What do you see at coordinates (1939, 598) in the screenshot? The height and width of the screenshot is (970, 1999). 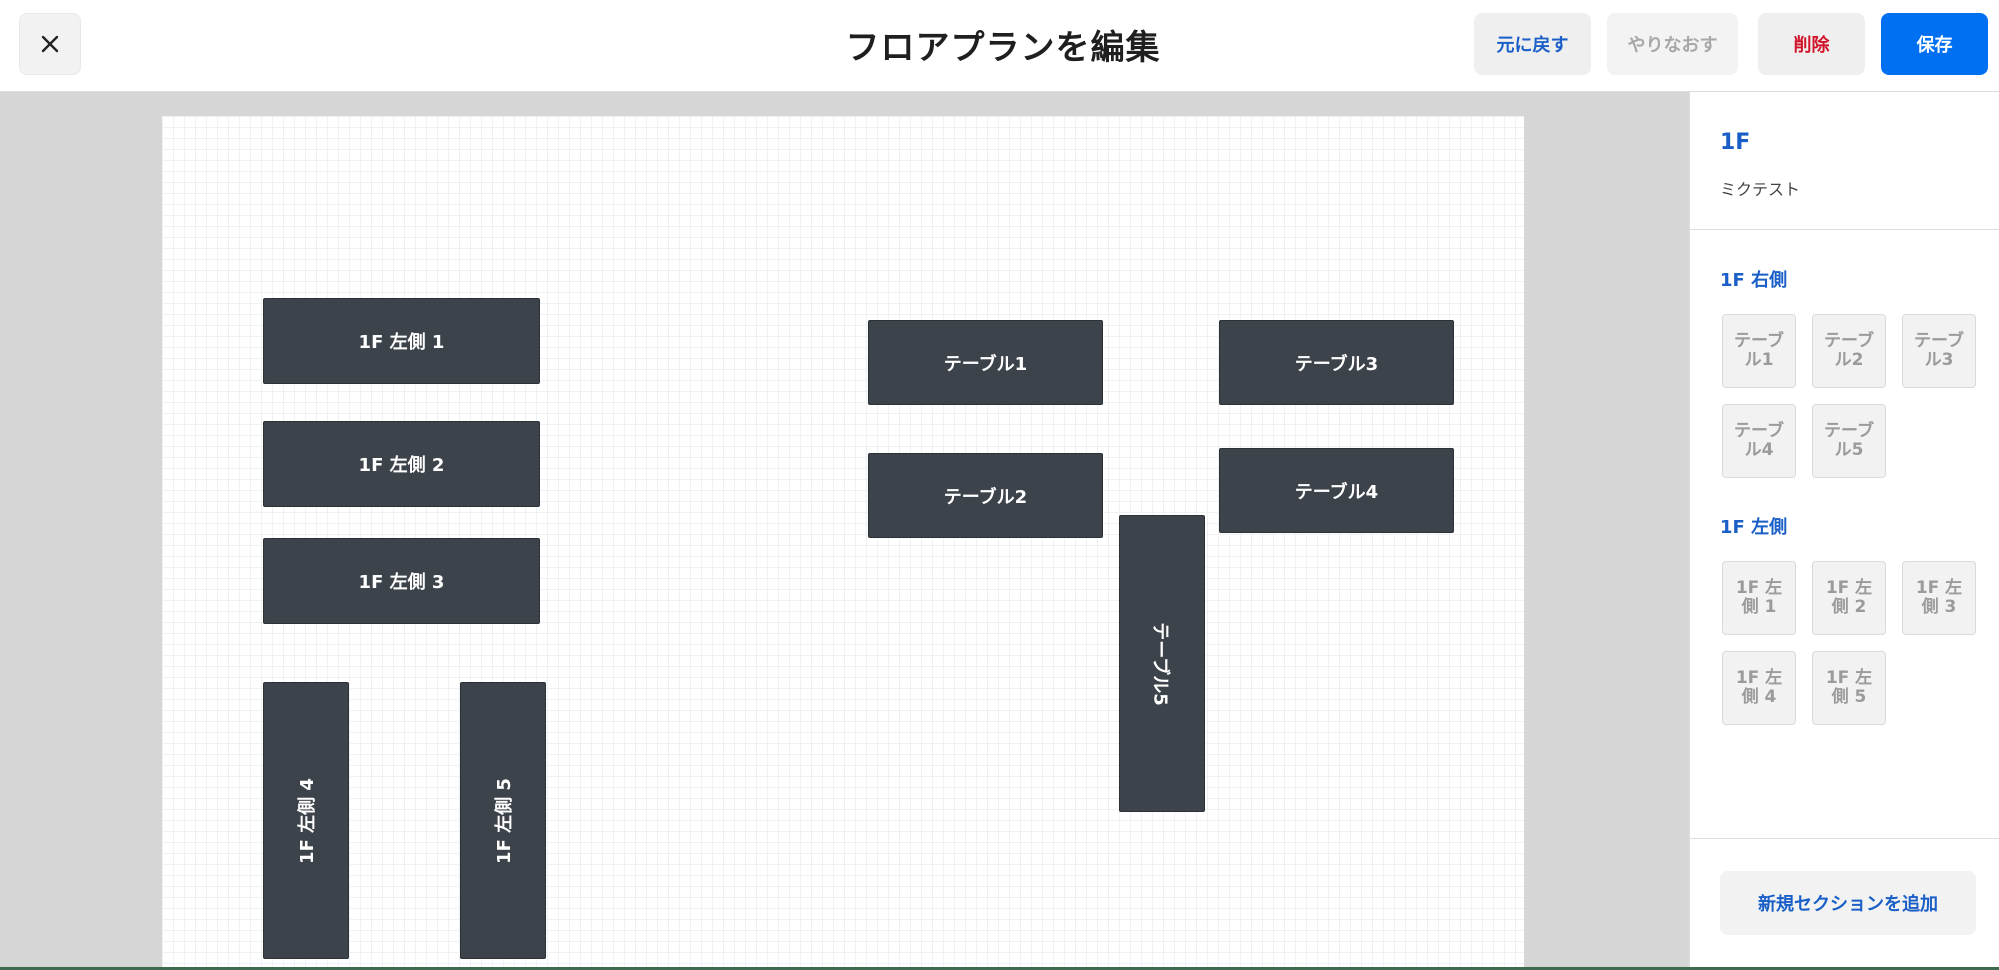 I see `section-table-chip: 1F 左側 3` at bounding box center [1939, 598].